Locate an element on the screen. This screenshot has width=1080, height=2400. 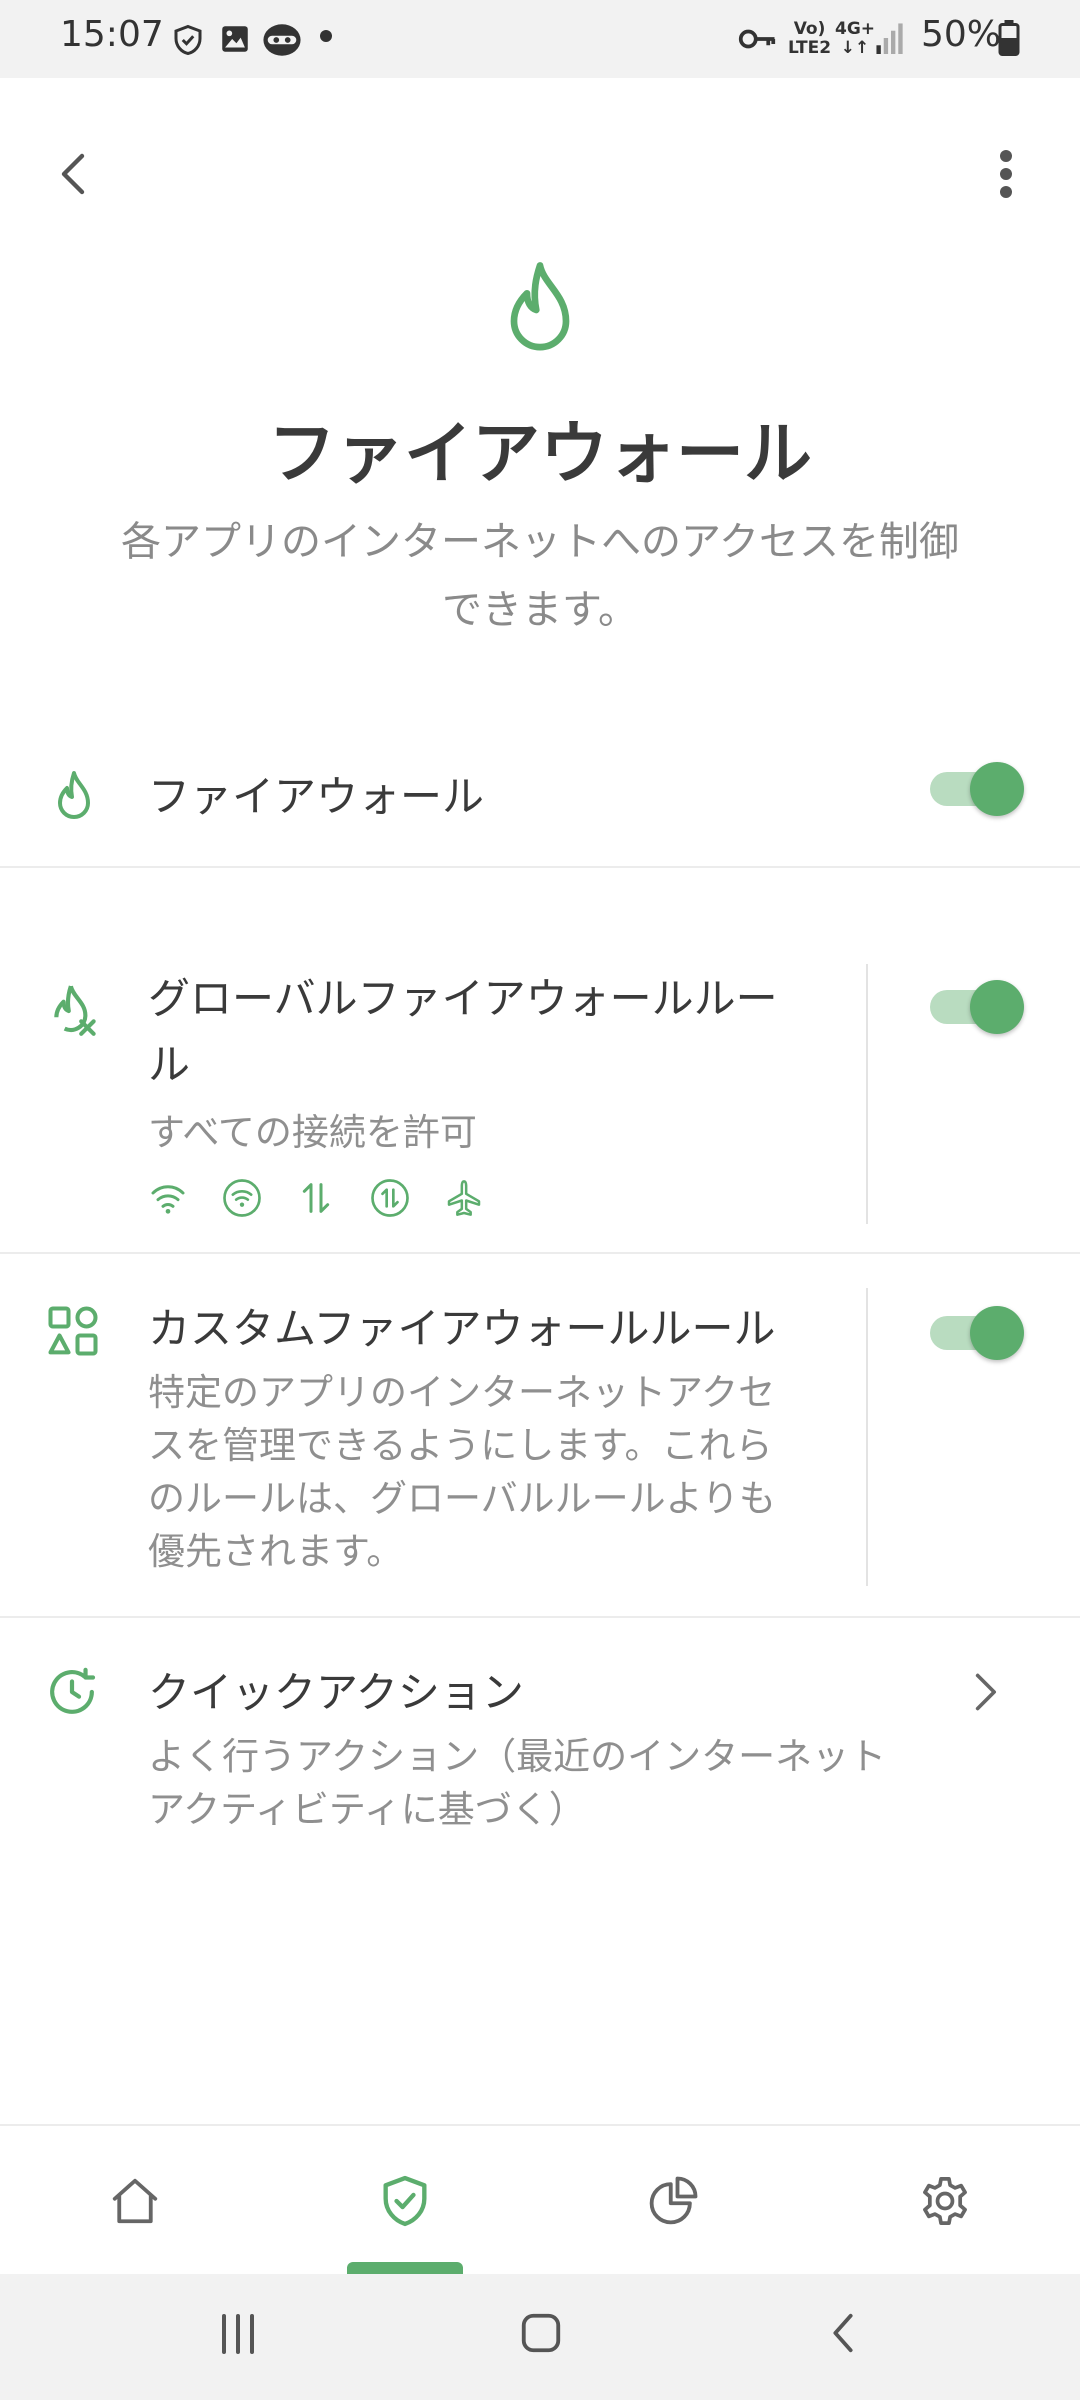
status-time: 15:07 is located at coordinates (112, 34).